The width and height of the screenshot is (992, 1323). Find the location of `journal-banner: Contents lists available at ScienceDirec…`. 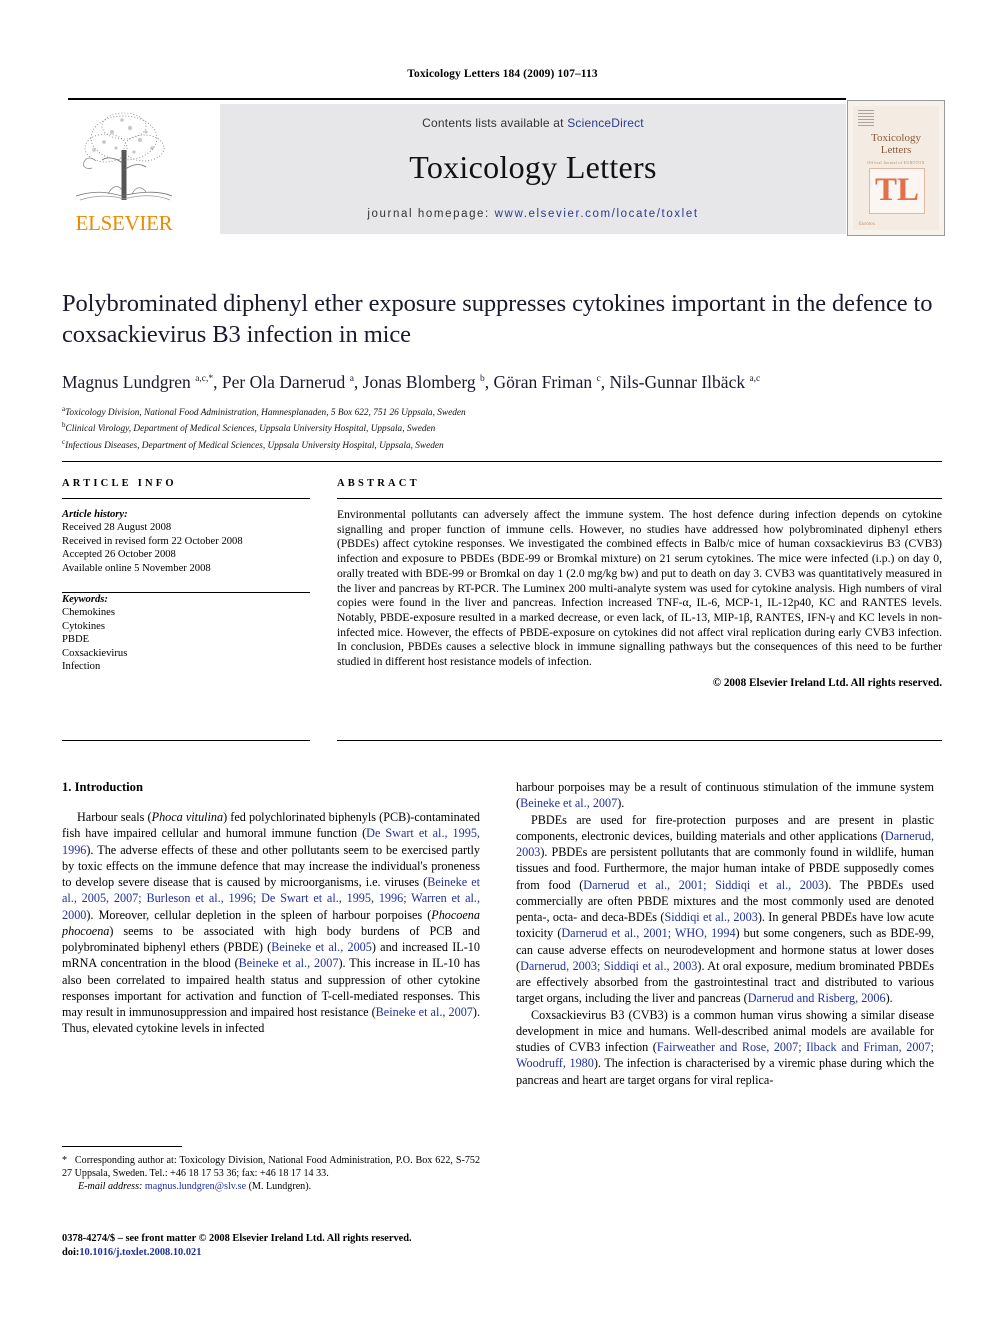

journal-banner: Contents lists available at ScienceDirec… is located at coordinates (533, 169).